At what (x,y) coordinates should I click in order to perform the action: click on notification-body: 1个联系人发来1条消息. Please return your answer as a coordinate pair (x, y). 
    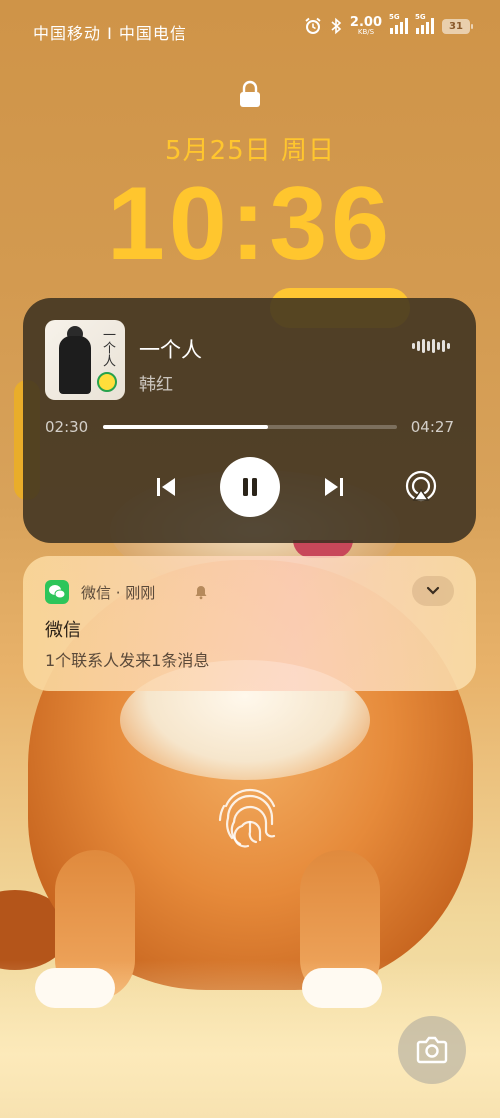
    Looking at the image, I should click on (127, 660).